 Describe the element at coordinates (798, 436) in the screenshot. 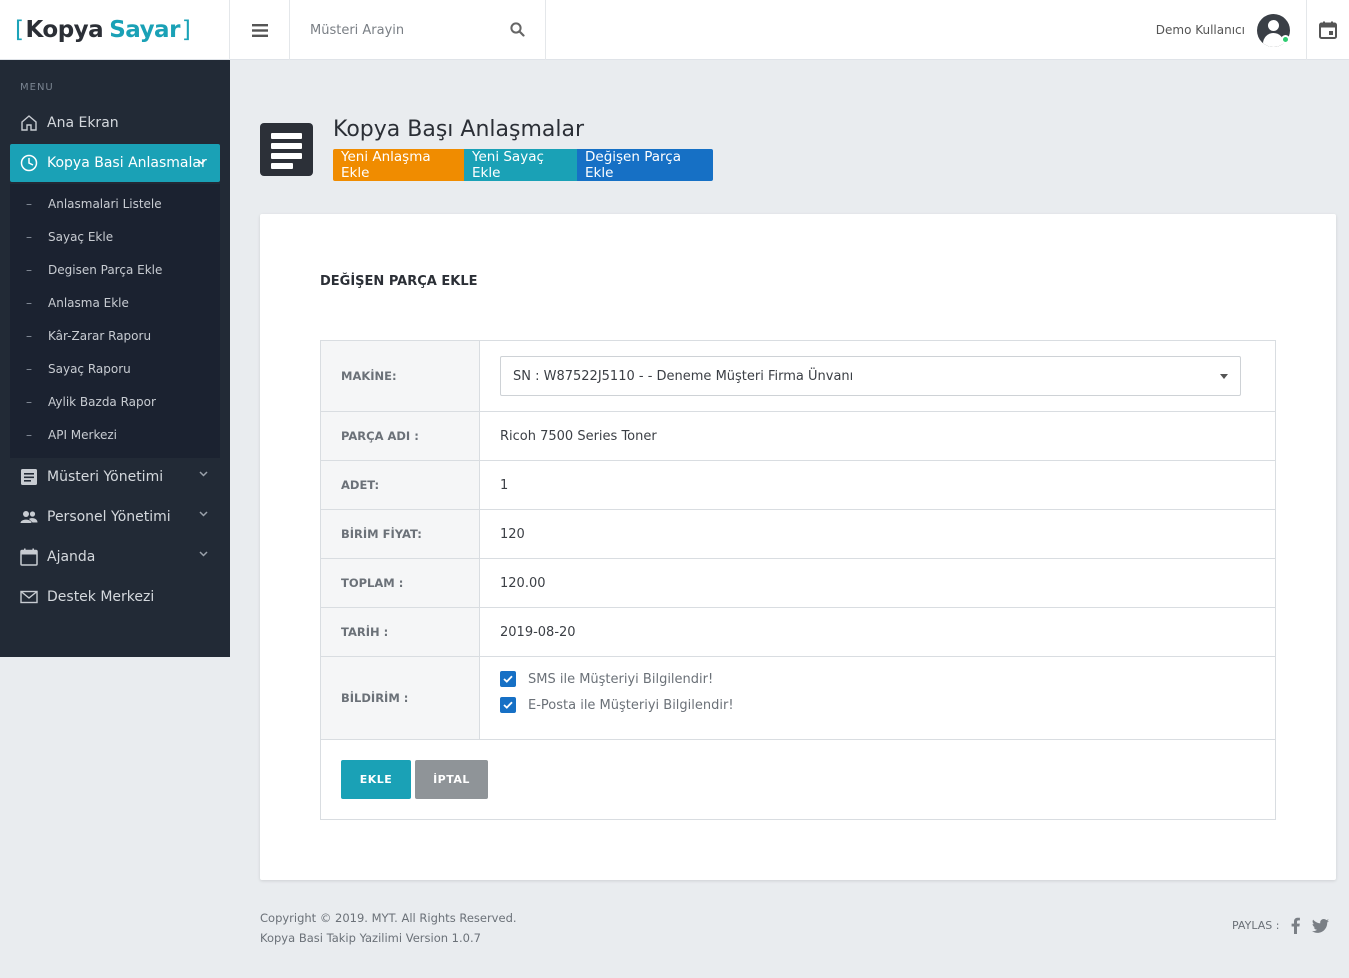

I see `form-row-part-name: PARÇA ADI : Ricoh 7500 Series Toner` at that location.